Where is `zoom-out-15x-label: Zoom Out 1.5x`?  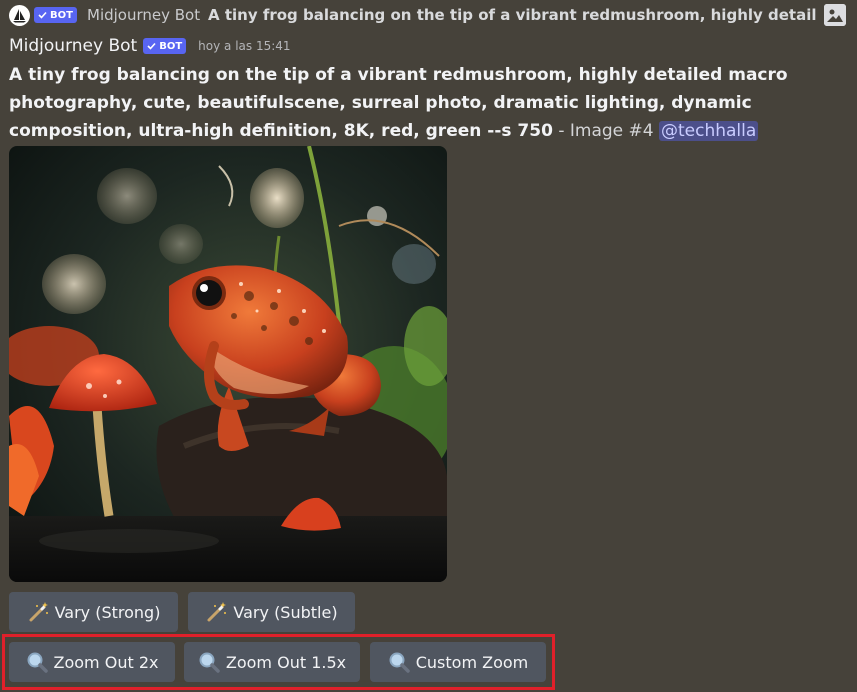
zoom-out-15x-label: Zoom Out 1.5x is located at coordinates (286, 662).